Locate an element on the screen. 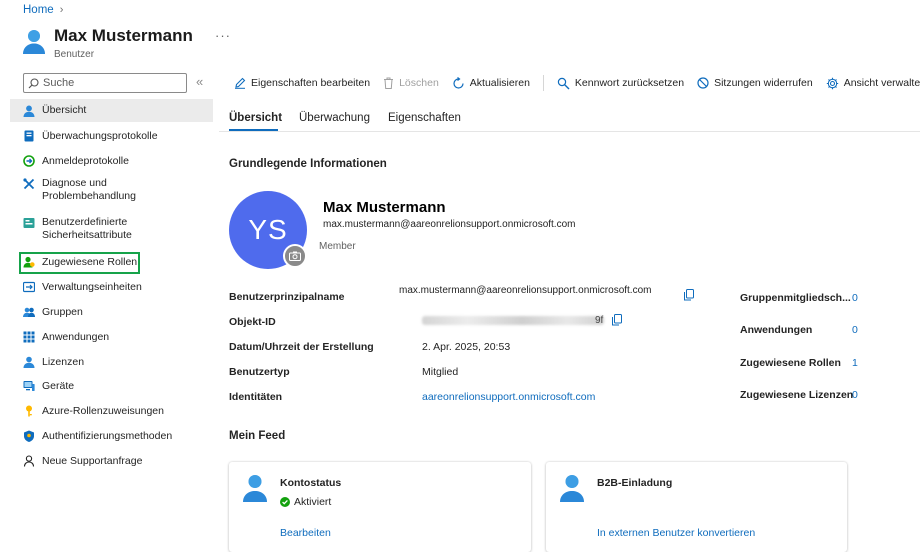 The height and width of the screenshot is (552, 920). sidebar-item-label: Verwaltungseinheiten is located at coordinates (92, 286).